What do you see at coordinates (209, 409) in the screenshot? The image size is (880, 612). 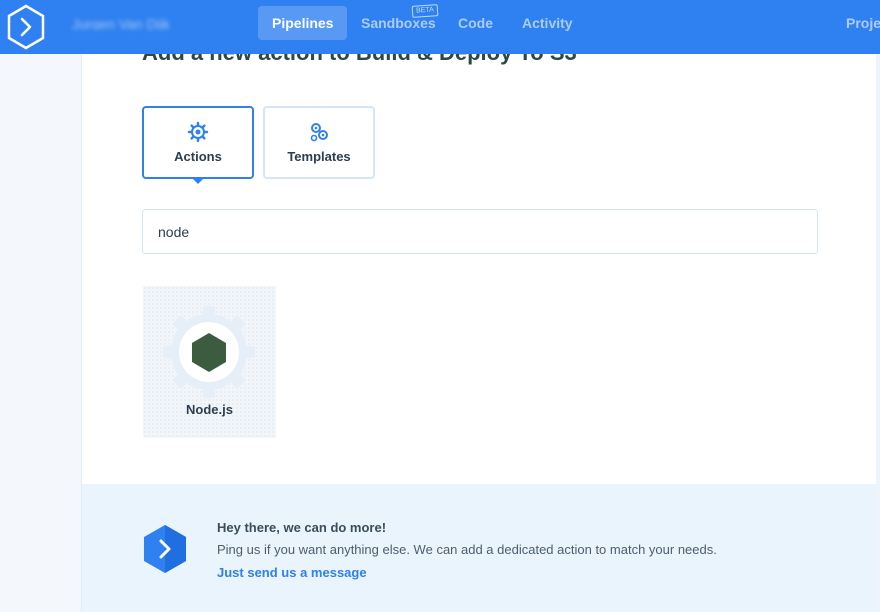 I see `action-card-label: Node.js` at bounding box center [209, 409].